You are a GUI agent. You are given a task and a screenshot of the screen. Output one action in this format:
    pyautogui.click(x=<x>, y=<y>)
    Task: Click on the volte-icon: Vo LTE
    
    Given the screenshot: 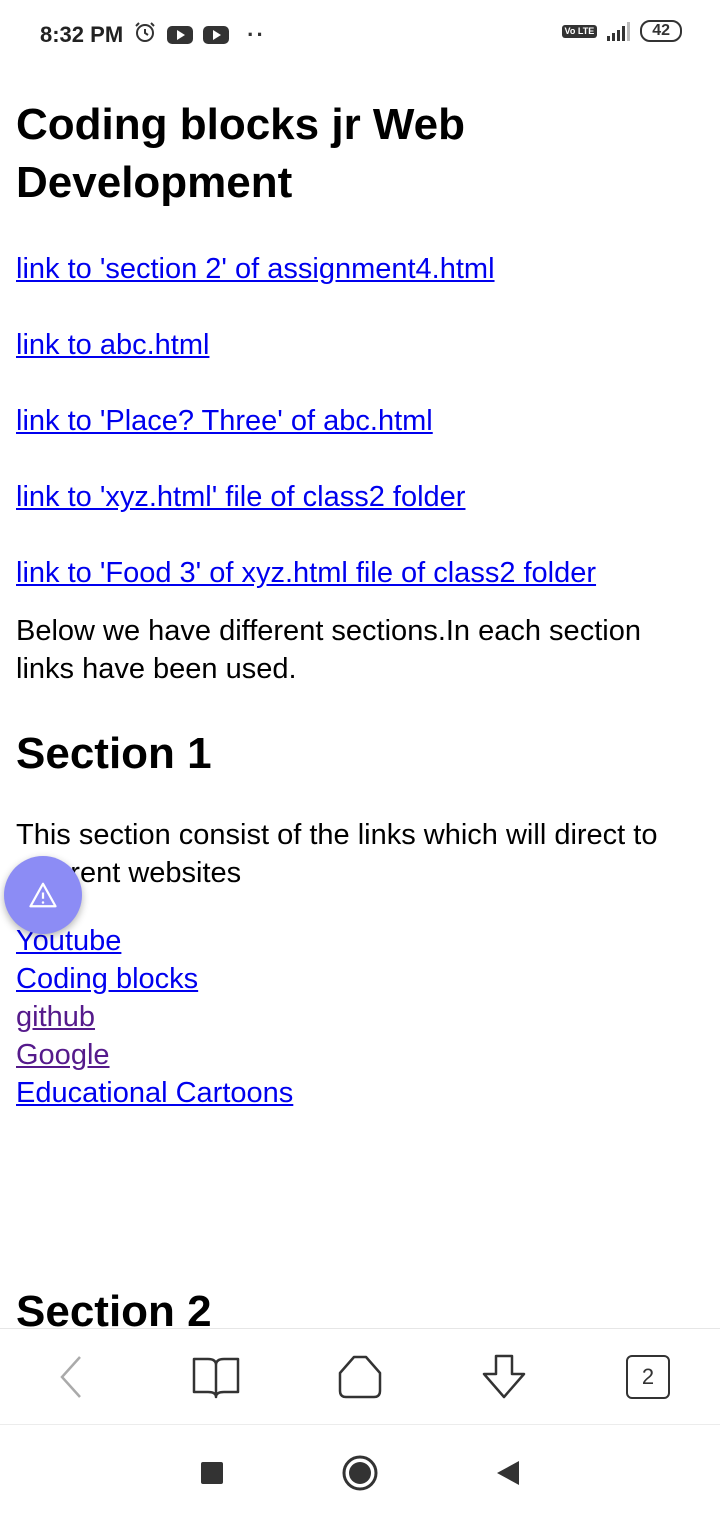 What is the action you would take?
    pyautogui.click(x=579, y=31)
    